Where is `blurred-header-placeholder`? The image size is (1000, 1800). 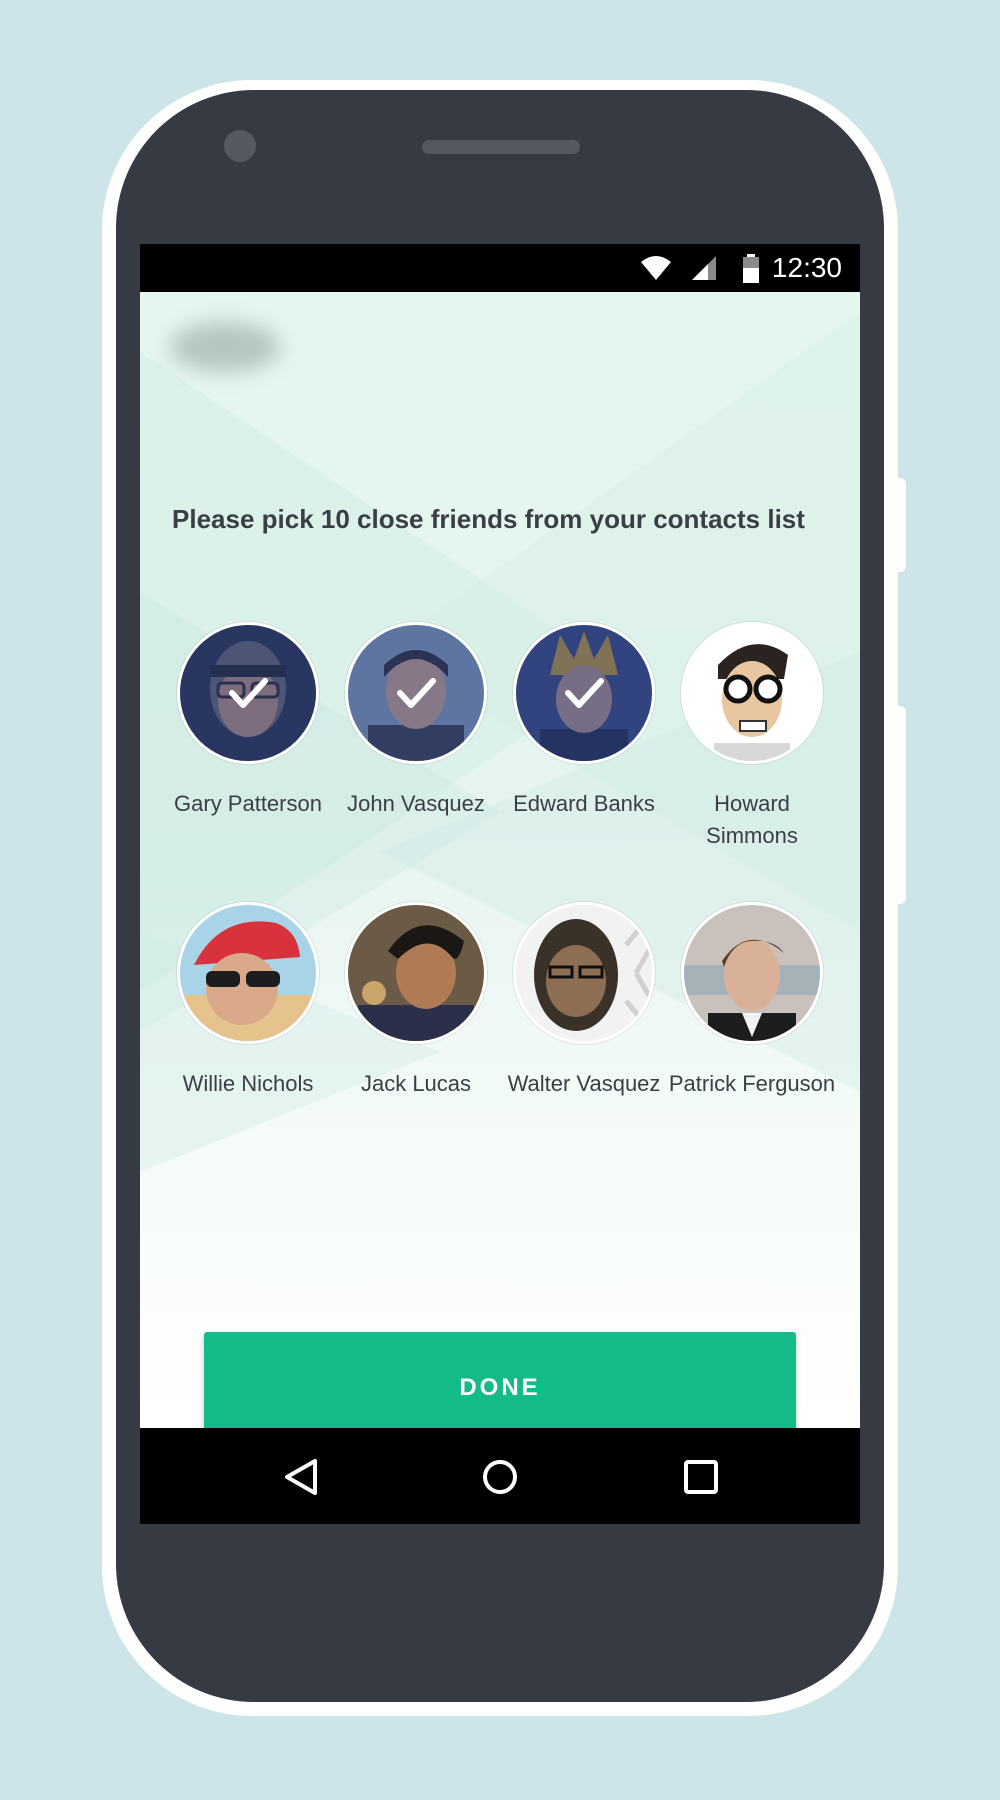
blurred-header-placeholder is located at coordinates (225, 347).